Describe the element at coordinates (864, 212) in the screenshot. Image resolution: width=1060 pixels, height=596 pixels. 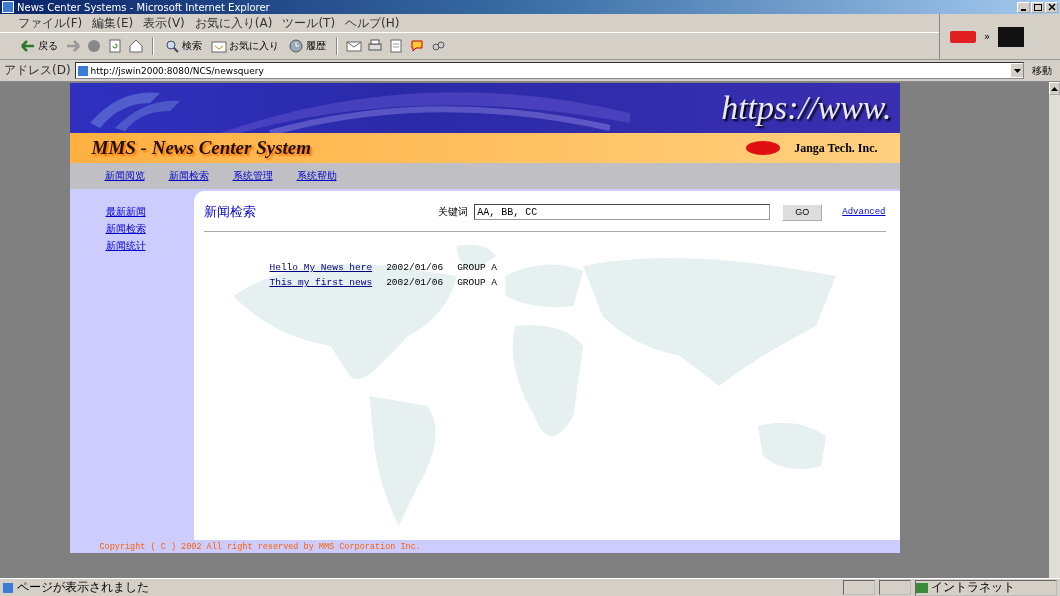
I see `advanced-link: Advanced` at that location.